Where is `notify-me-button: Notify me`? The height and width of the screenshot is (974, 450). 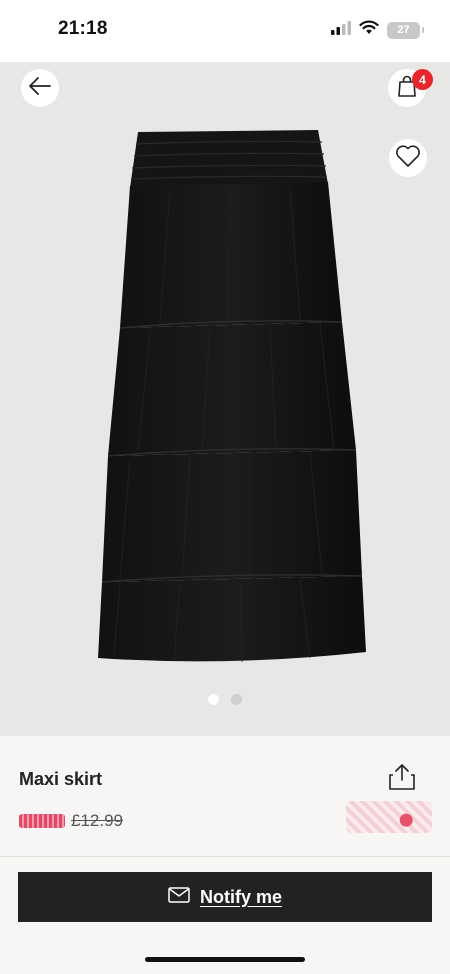
notify-me-button: Notify me is located at coordinates (225, 897).